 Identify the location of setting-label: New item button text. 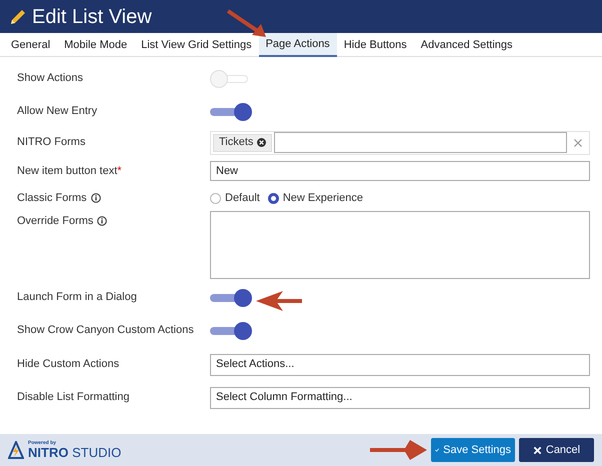
(67, 171).